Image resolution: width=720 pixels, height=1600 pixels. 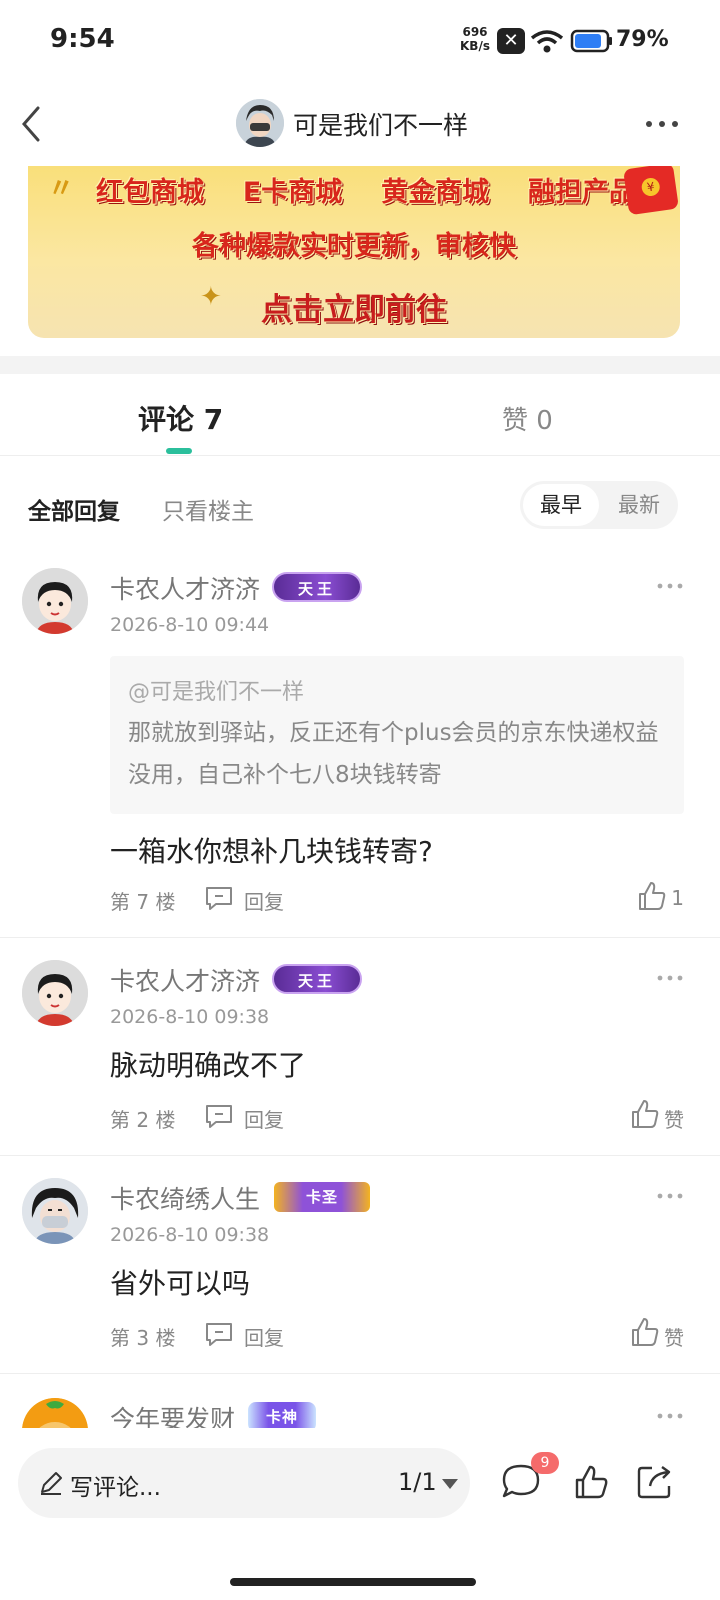 I want to click on comment-input: 写评论... 1/1, so click(x=244, y=1483).